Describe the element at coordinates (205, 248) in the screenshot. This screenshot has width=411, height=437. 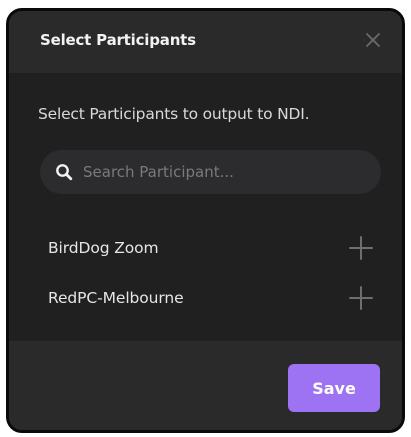
I see `participant-item-birddog-zoom: BirdDog Zoom` at that location.